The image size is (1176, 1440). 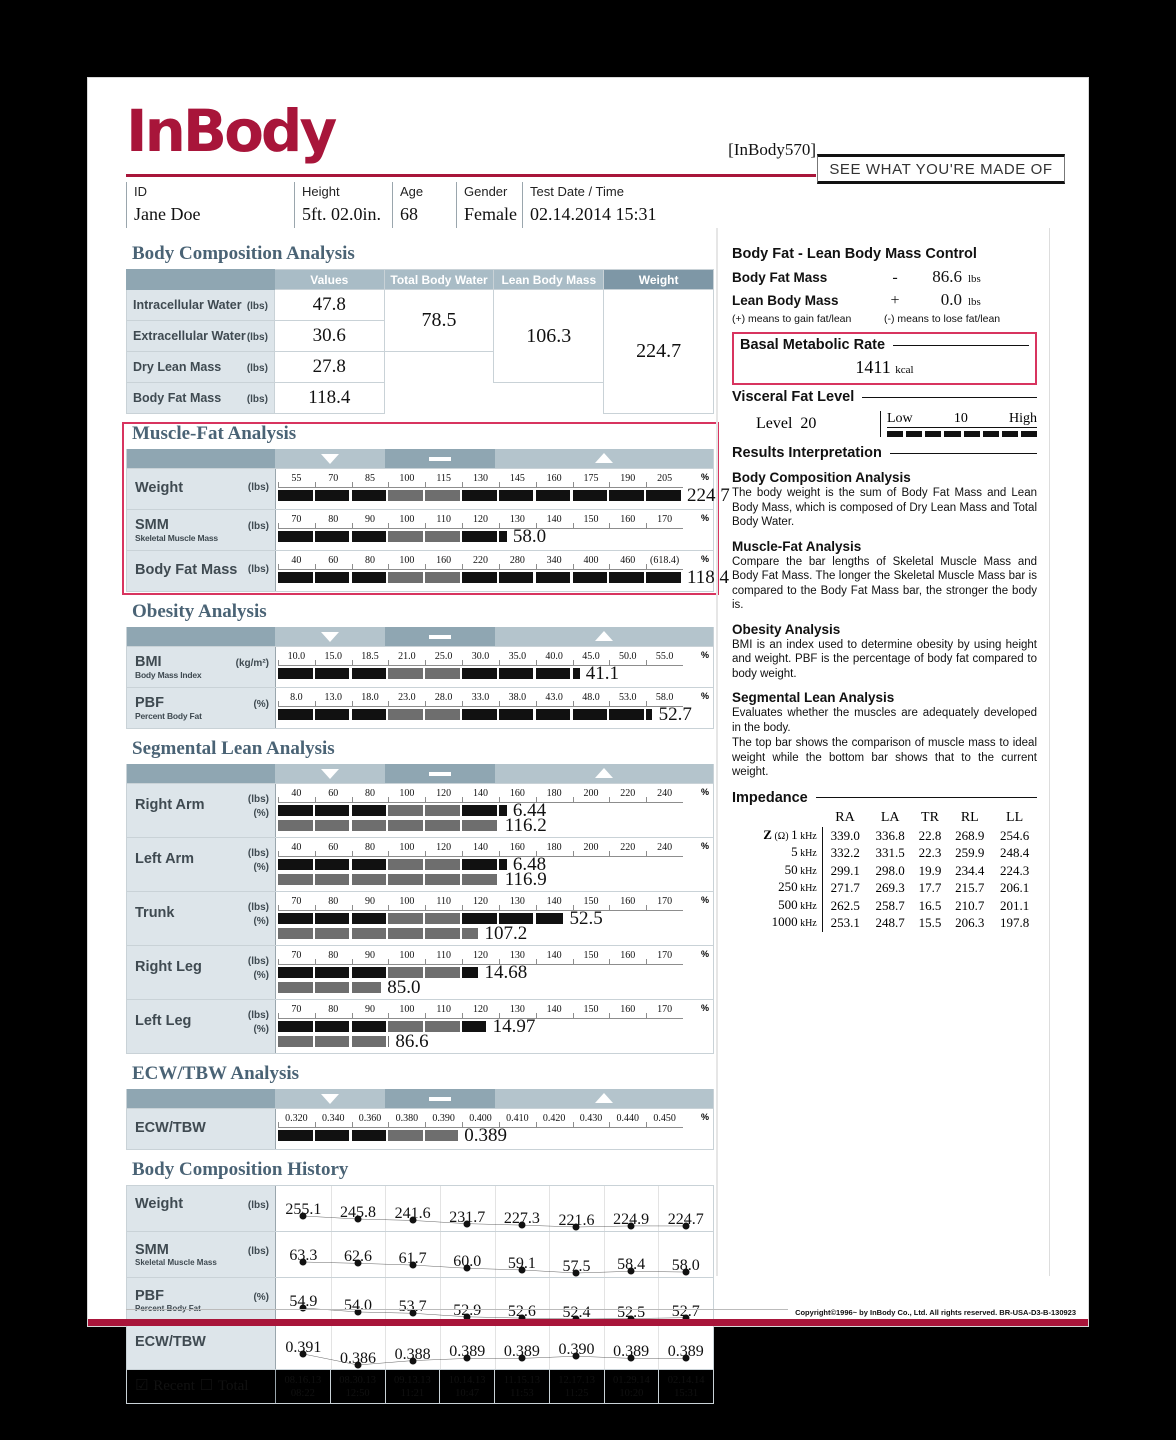 I want to click on impedance-value: 201.1, so click(x=1014, y=905).